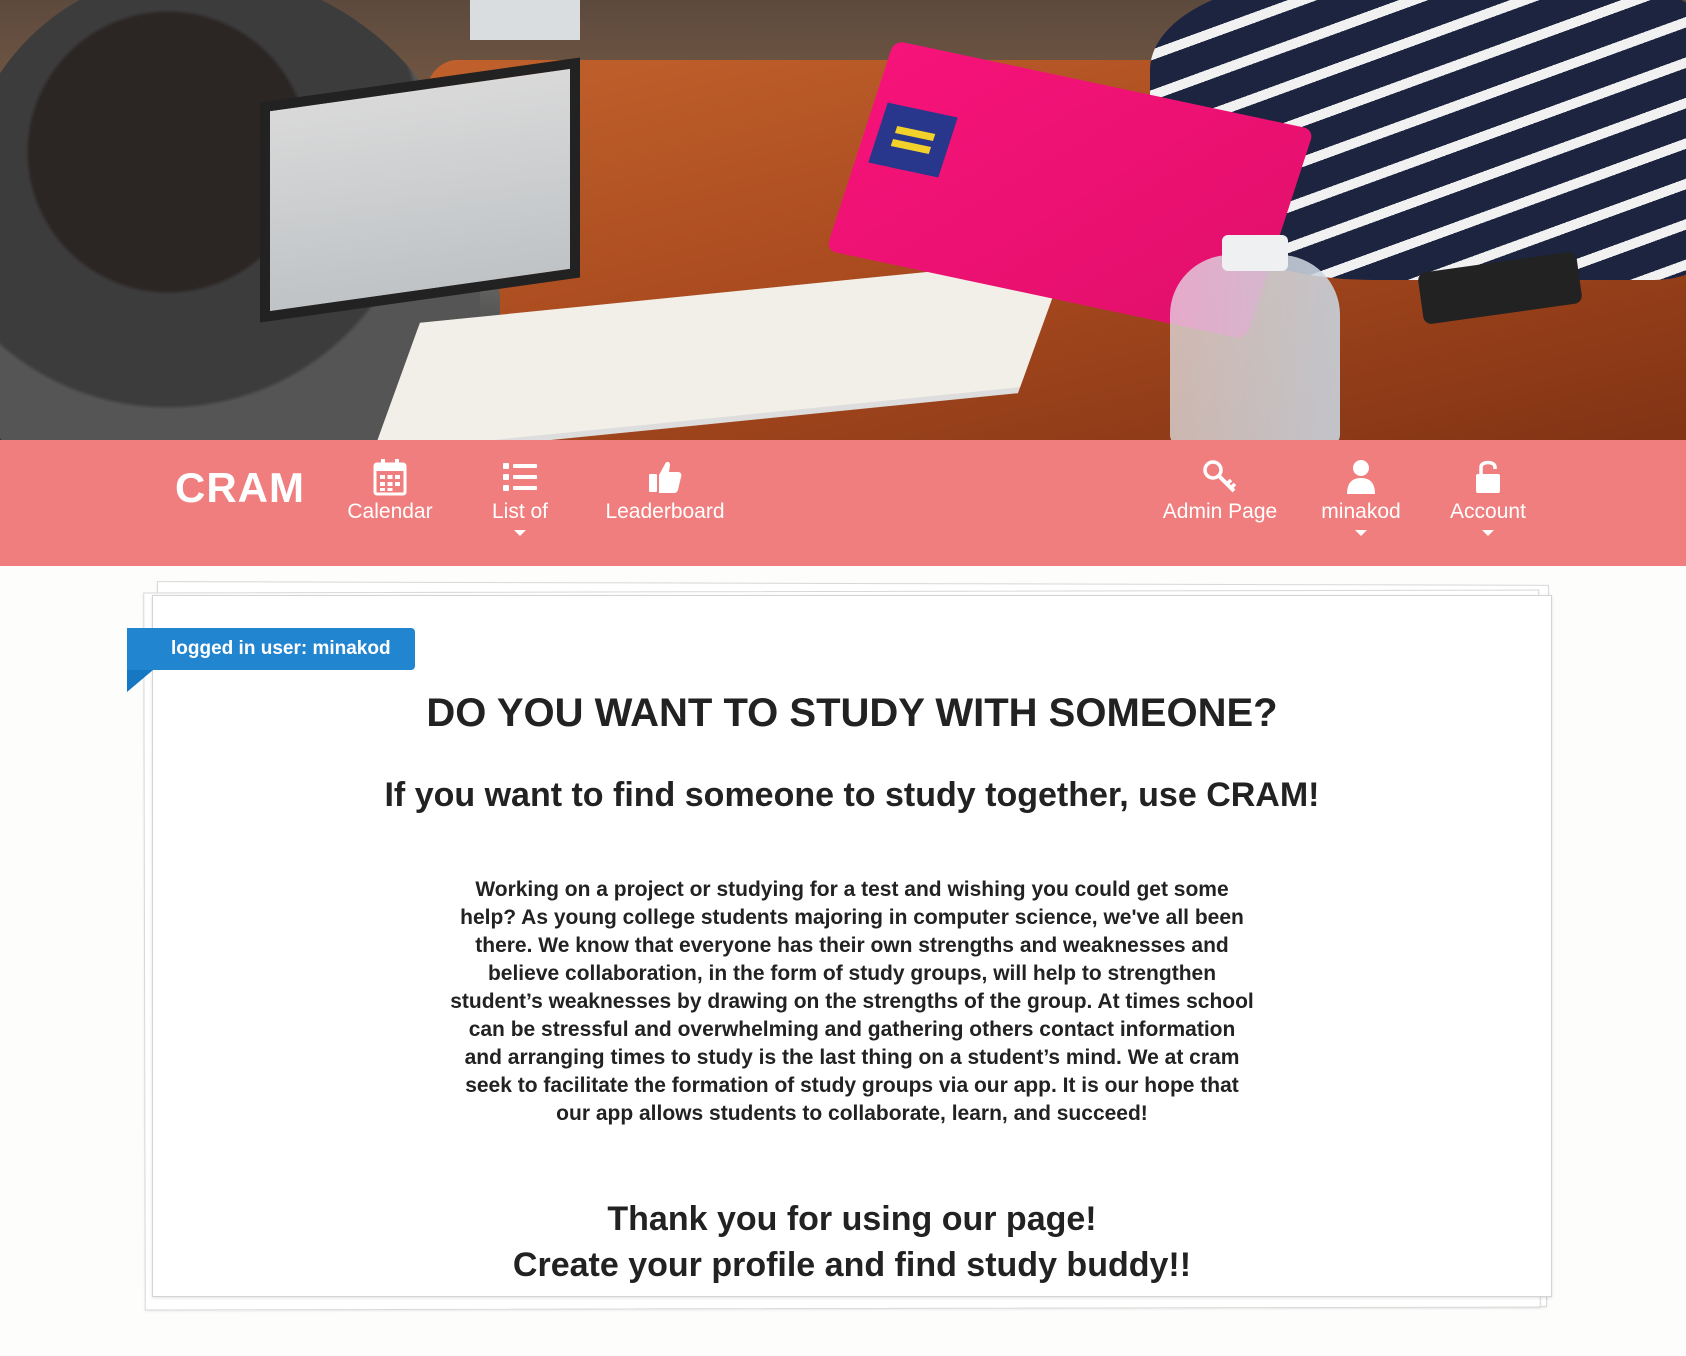 The image size is (1686, 1356). Describe the element at coordinates (390, 477) in the screenshot. I see `calendar-icon` at that location.